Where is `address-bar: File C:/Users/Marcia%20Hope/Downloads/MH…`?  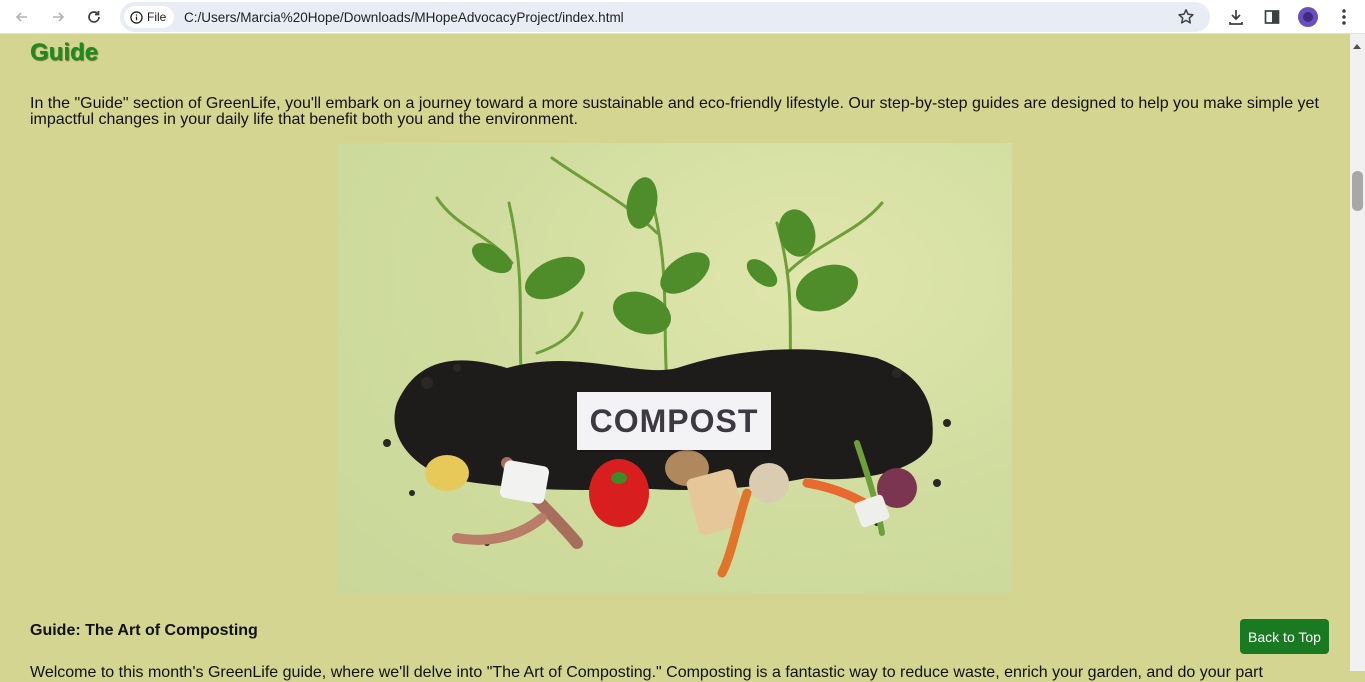 address-bar: File C:/Users/Marcia%20Hope/Downloads/MH… is located at coordinates (665, 17).